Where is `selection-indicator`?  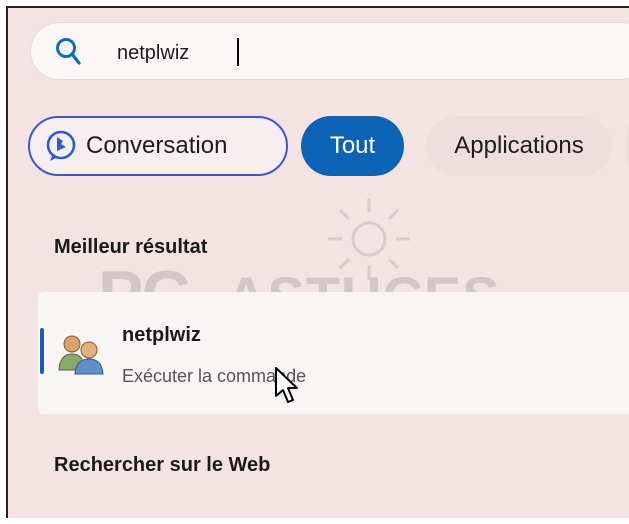 selection-indicator is located at coordinates (42, 351).